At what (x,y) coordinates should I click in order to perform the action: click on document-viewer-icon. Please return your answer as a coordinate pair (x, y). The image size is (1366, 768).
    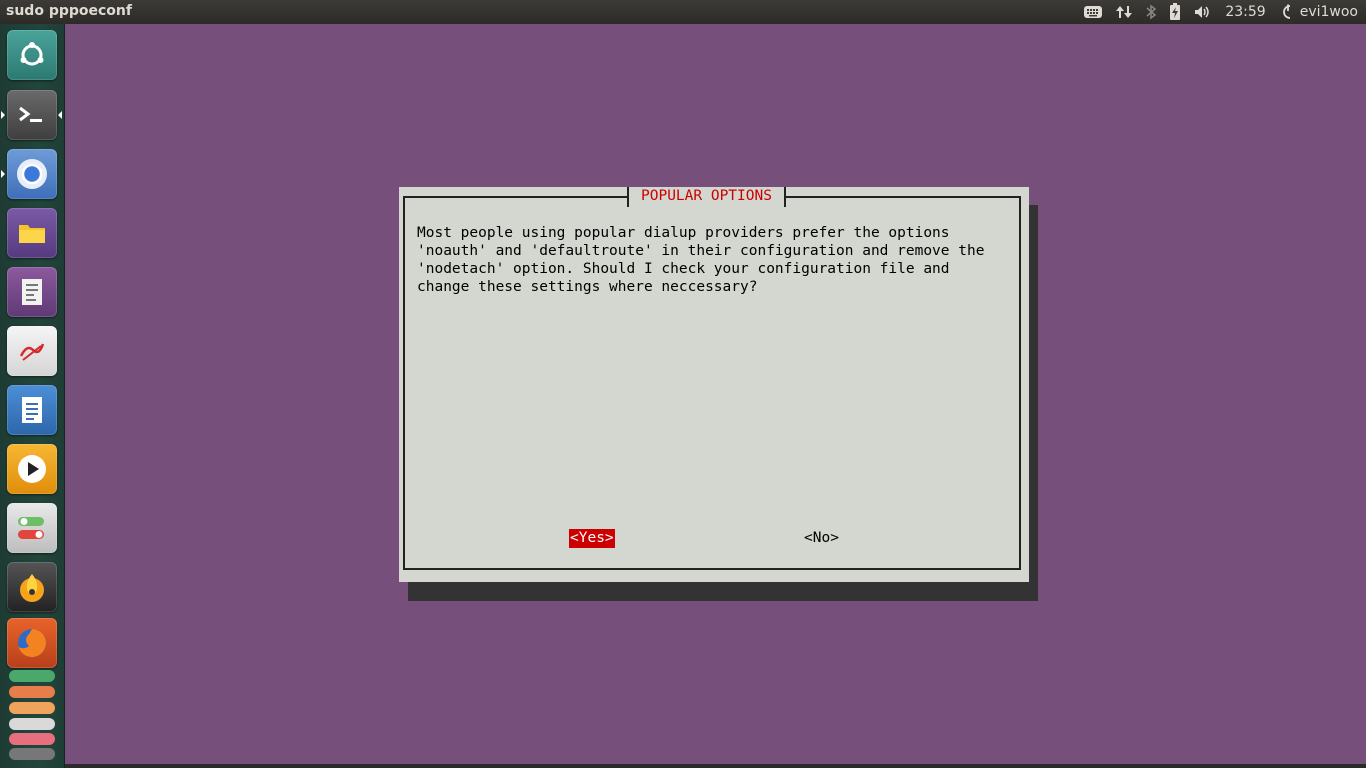
    Looking at the image, I should click on (32, 292).